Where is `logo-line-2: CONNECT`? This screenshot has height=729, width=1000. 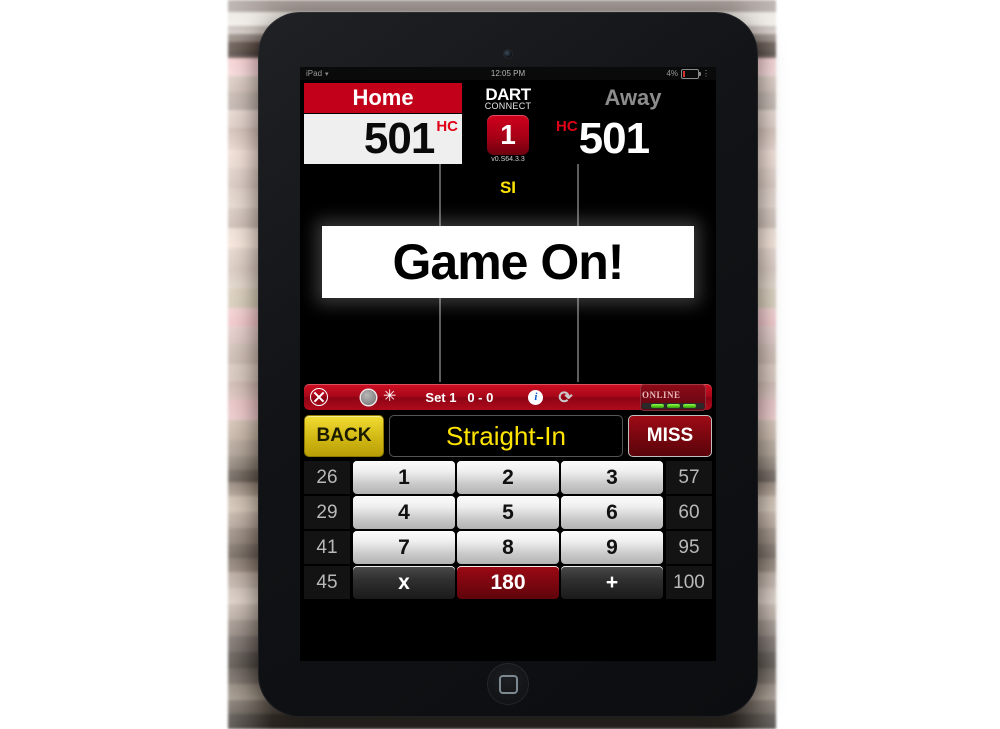
logo-line-2: CONNECT is located at coordinates (508, 105).